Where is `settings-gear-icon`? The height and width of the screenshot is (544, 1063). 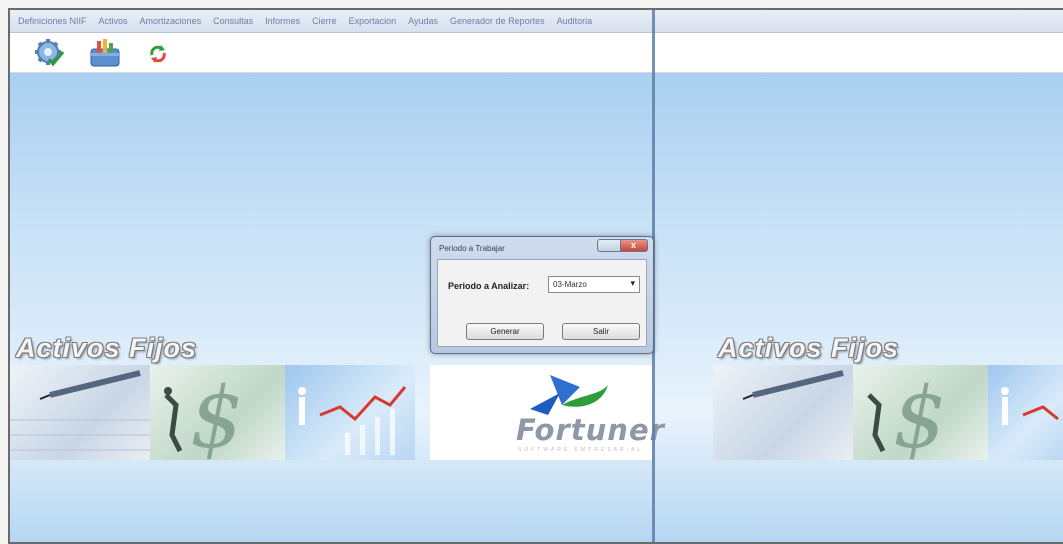 settings-gear-icon is located at coordinates (49, 53).